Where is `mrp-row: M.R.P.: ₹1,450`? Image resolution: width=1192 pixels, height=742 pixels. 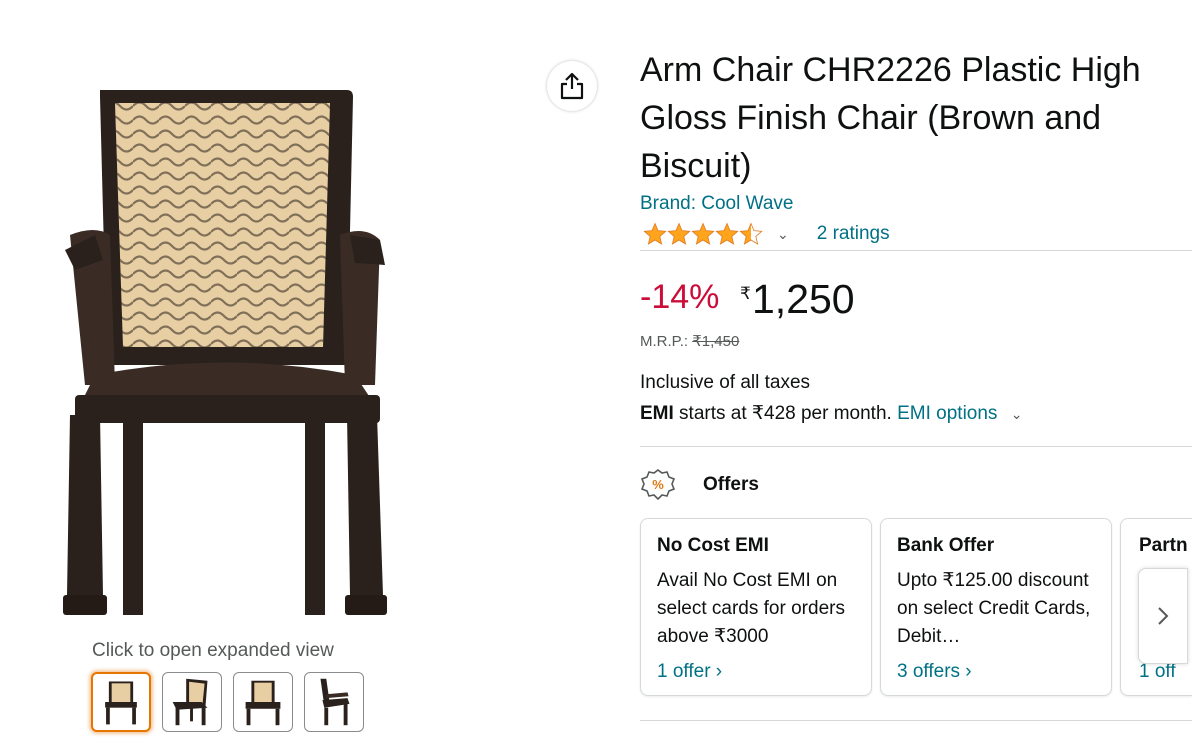
mrp-row: M.R.P.: ₹1,450 is located at coordinates (689, 341).